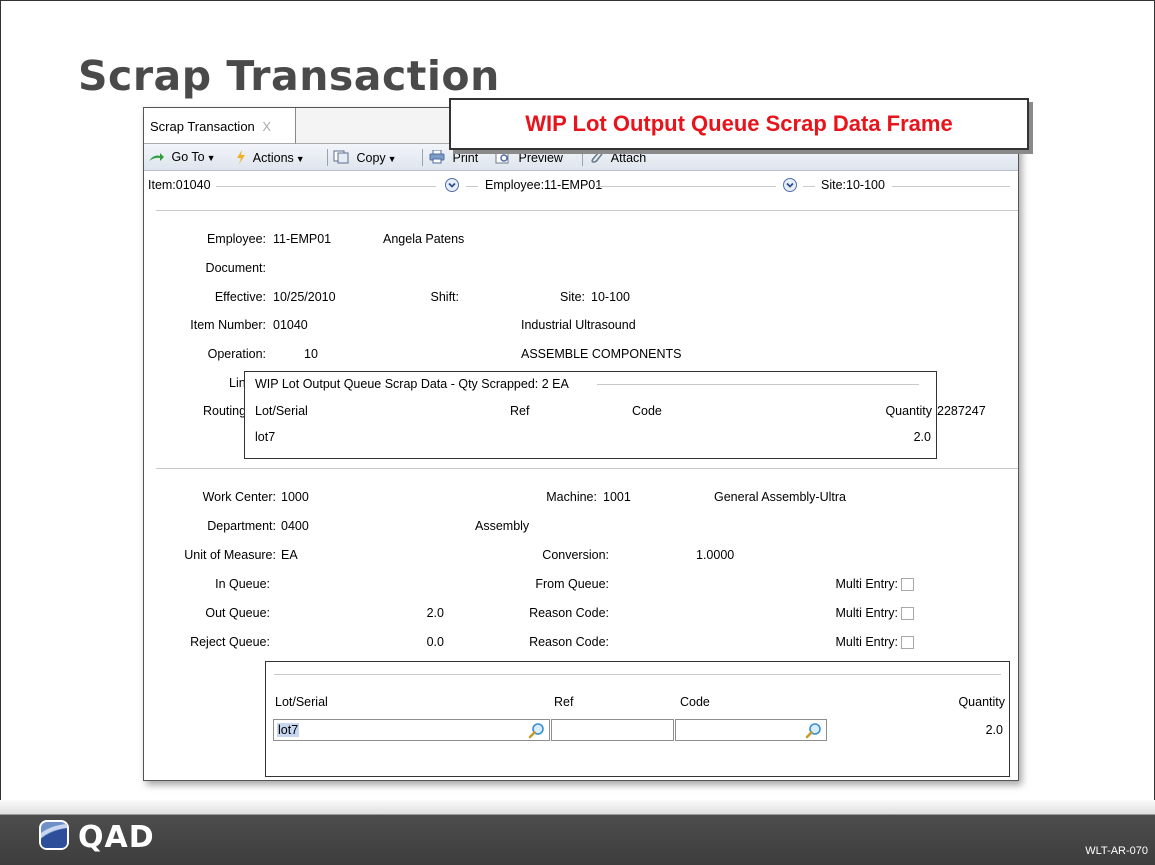 The image size is (1155, 865). What do you see at coordinates (907, 613) in the screenshot?
I see `multi-entry-checkbox-out-queue` at bounding box center [907, 613].